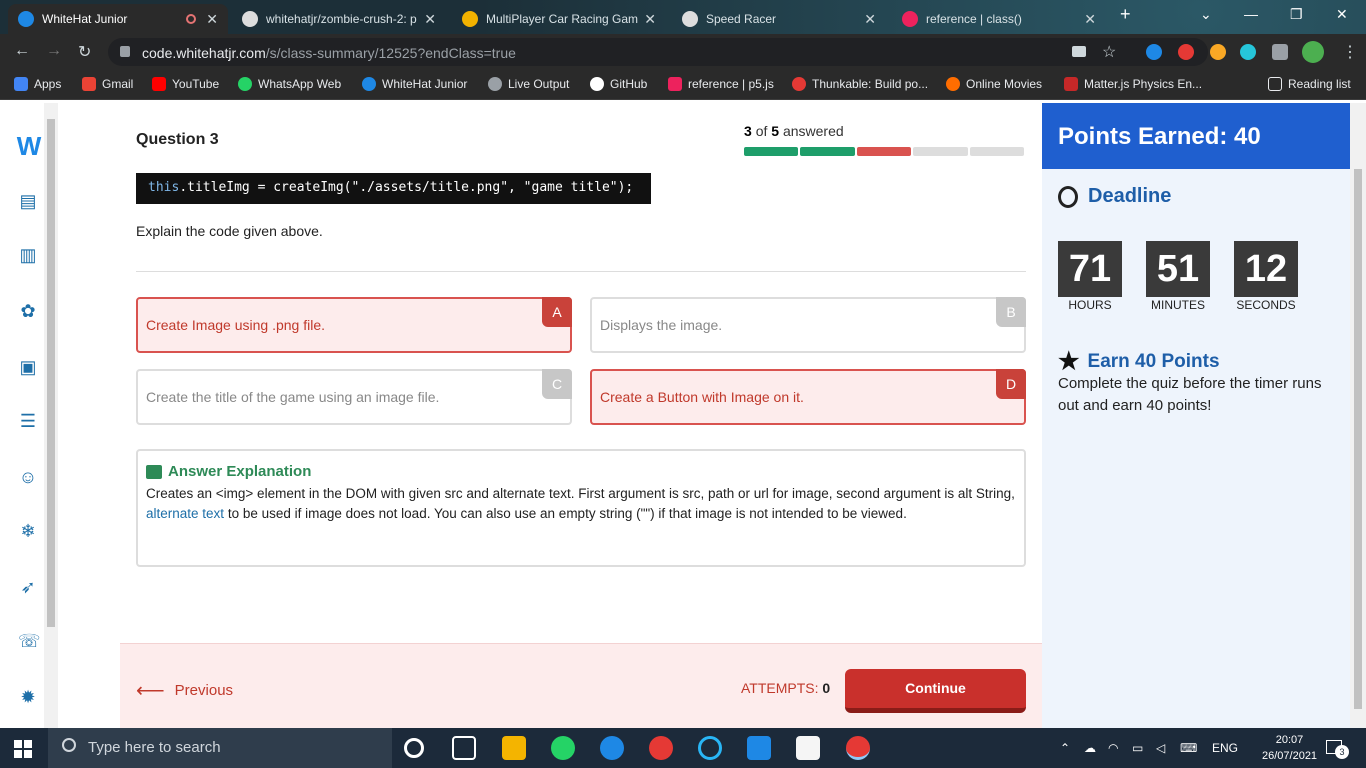  I want to click on show-hidden-icons-icon: ⌃, so click(1065, 748).